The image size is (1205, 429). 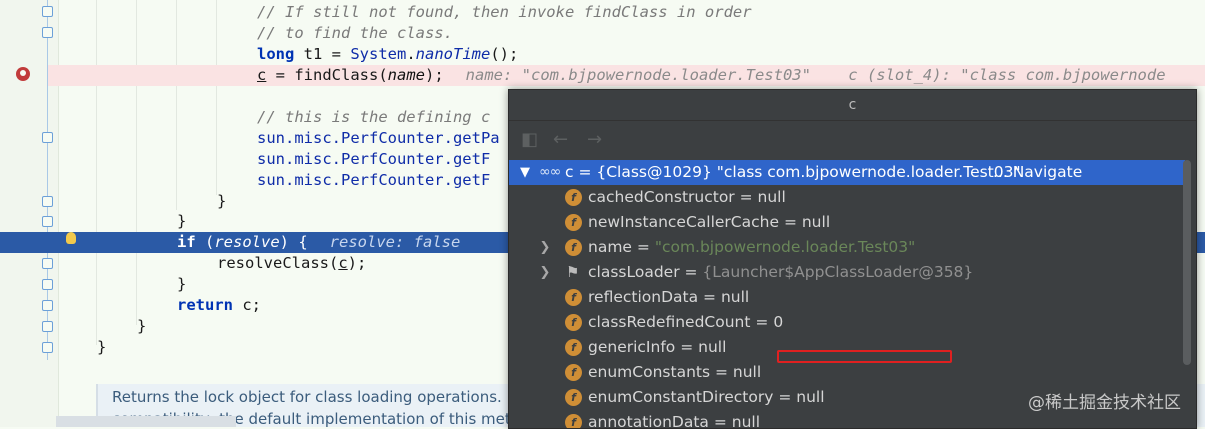 What do you see at coordinates (864, 356) in the screenshot?
I see `red-annotation-underline` at bounding box center [864, 356].